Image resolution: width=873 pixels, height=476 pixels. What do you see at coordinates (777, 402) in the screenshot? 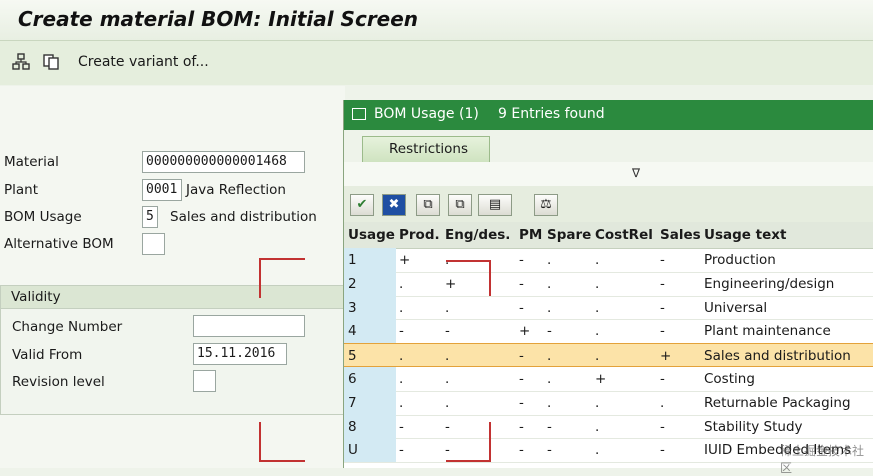
I see `cell-usage-text: Returnable Packaging` at bounding box center [777, 402].